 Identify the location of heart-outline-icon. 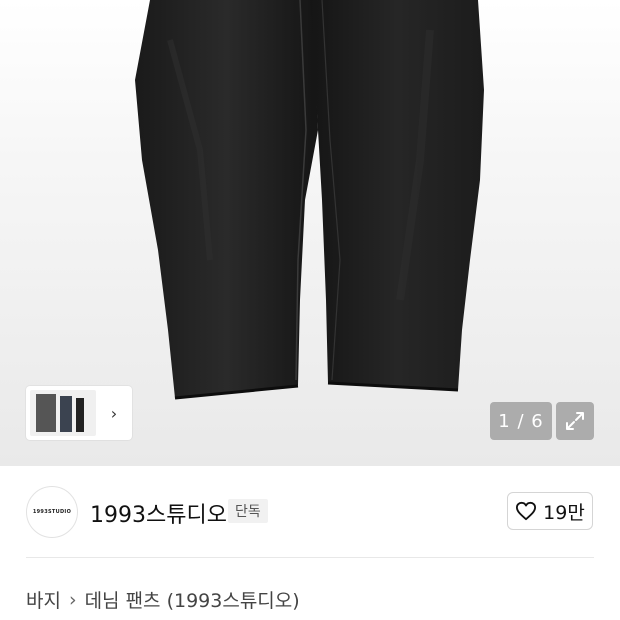
(526, 511).